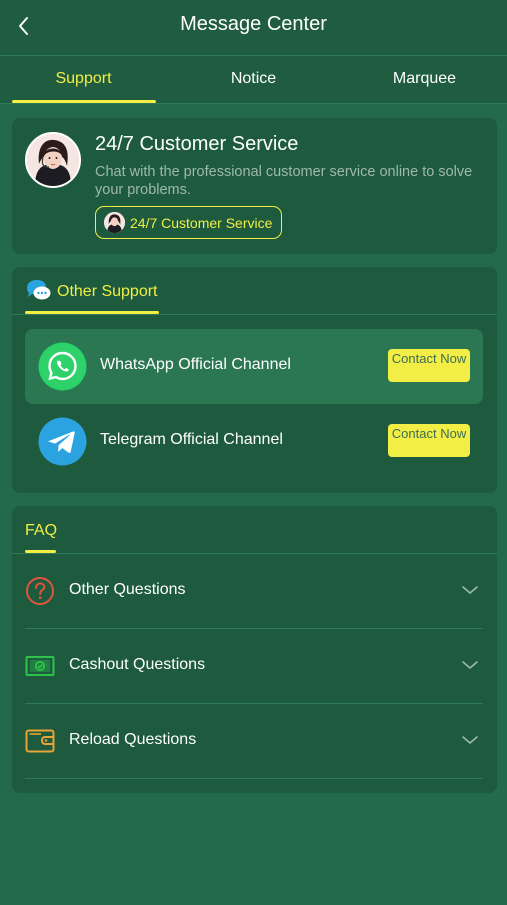  Describe the element at coordinates (53, 160) in the screenshot. I see `support-agent-avatar` at that location.